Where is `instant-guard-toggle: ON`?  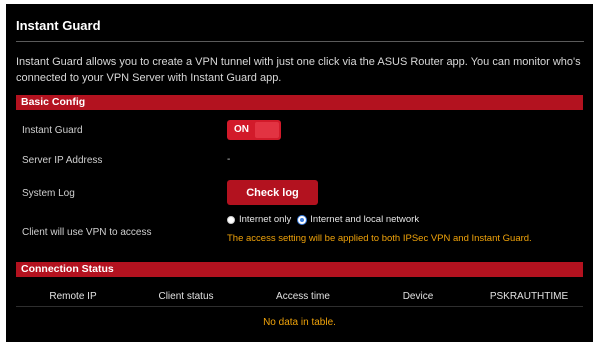 instant-guard-toggle: ON is located at coordinates (254, 130).